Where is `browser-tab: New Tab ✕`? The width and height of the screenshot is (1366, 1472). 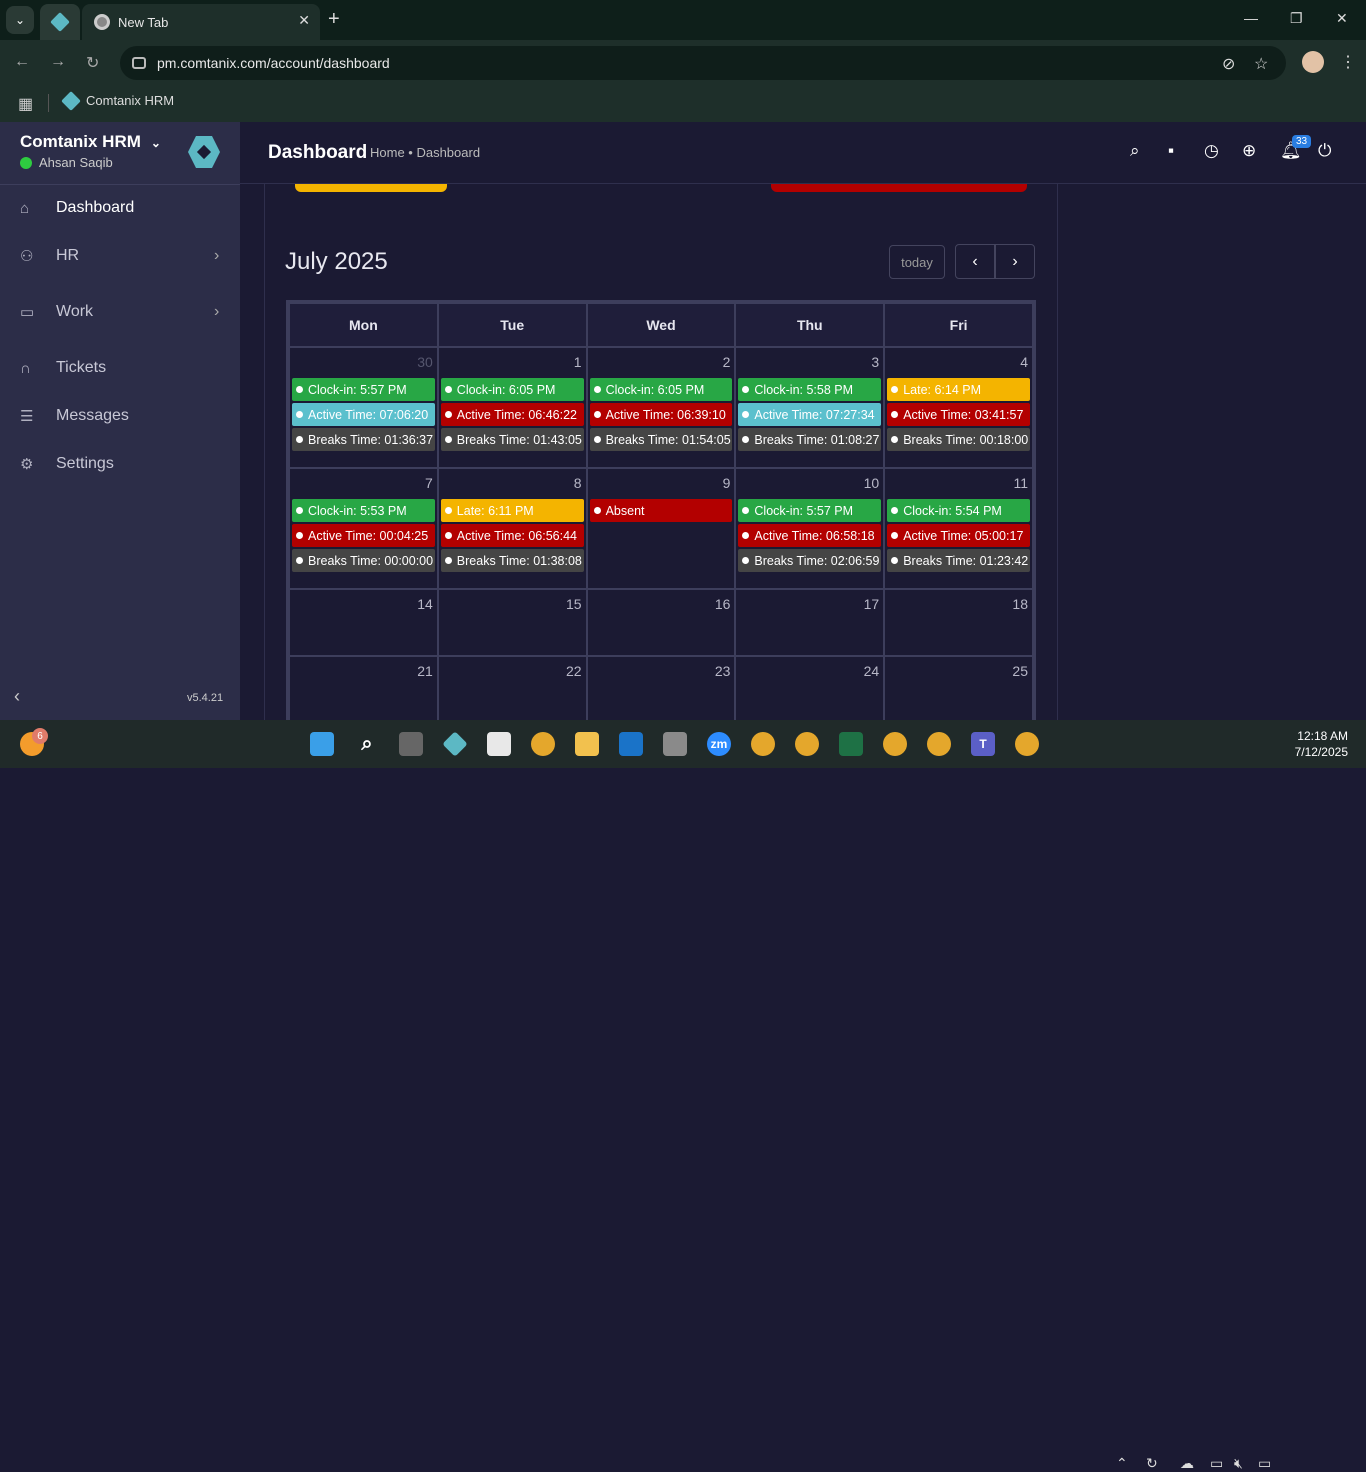 browser-tab: New Tab ✕ is located at coordinates (201, 22).